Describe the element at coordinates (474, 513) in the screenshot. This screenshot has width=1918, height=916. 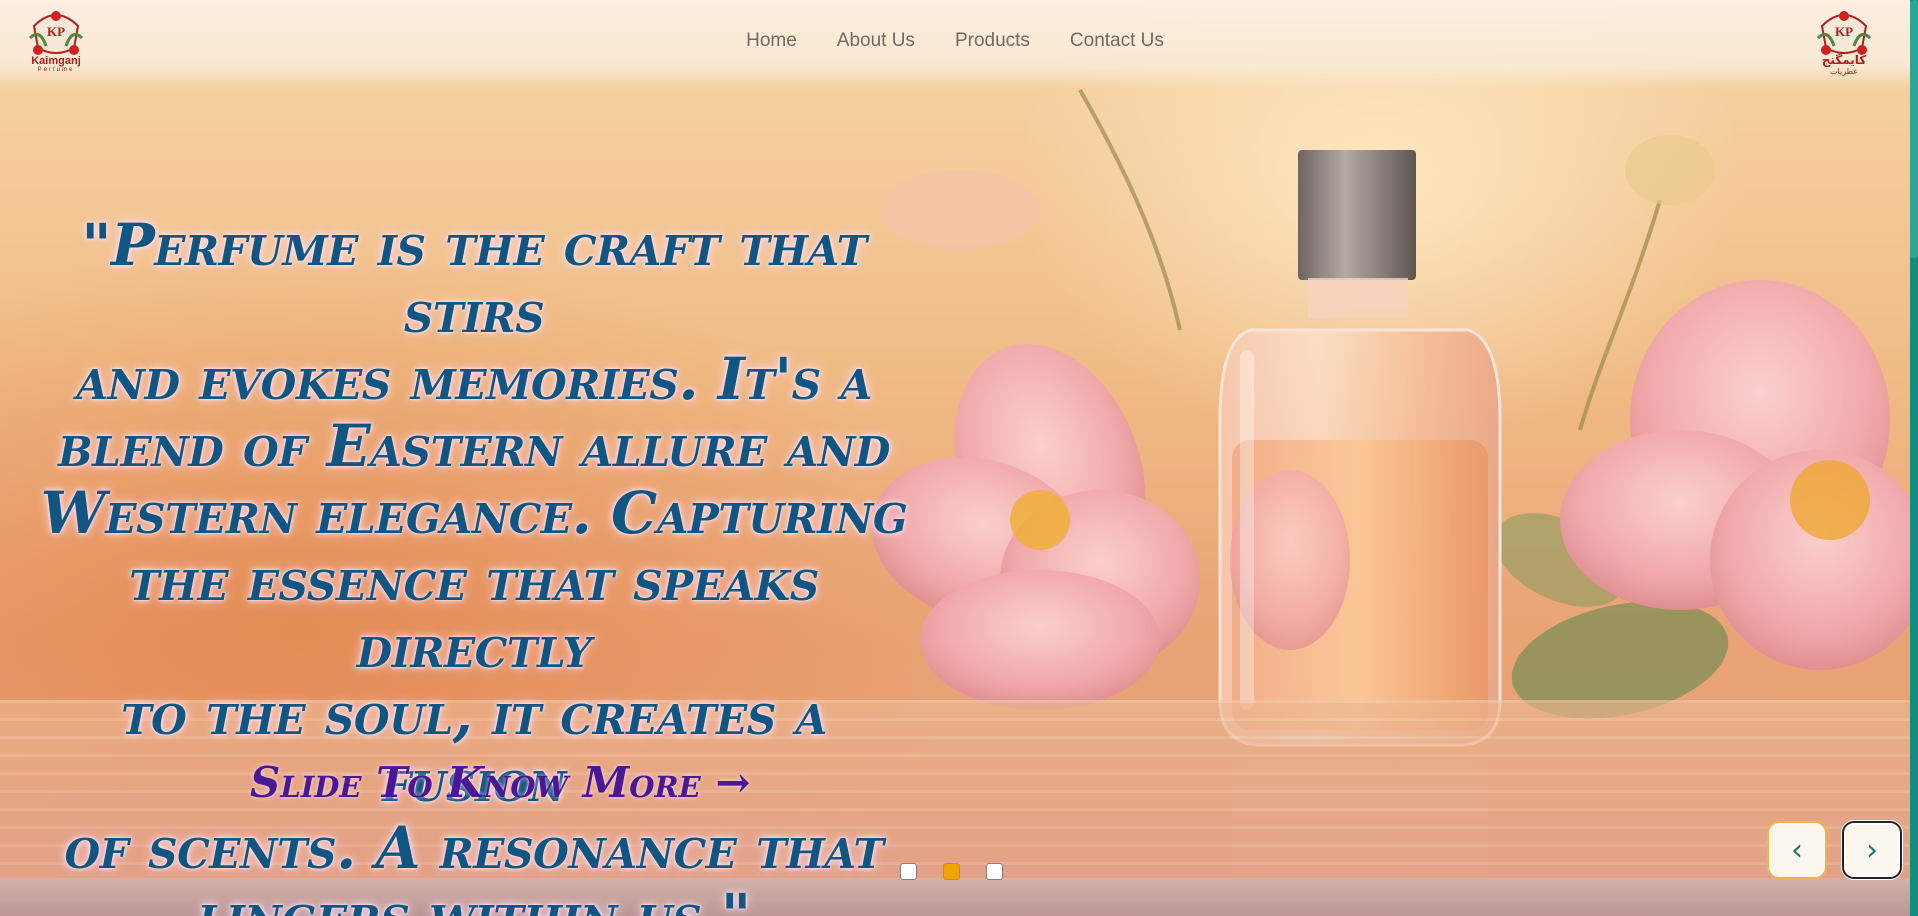
I see `quote-line: Western elegance. Capturing` at that location.